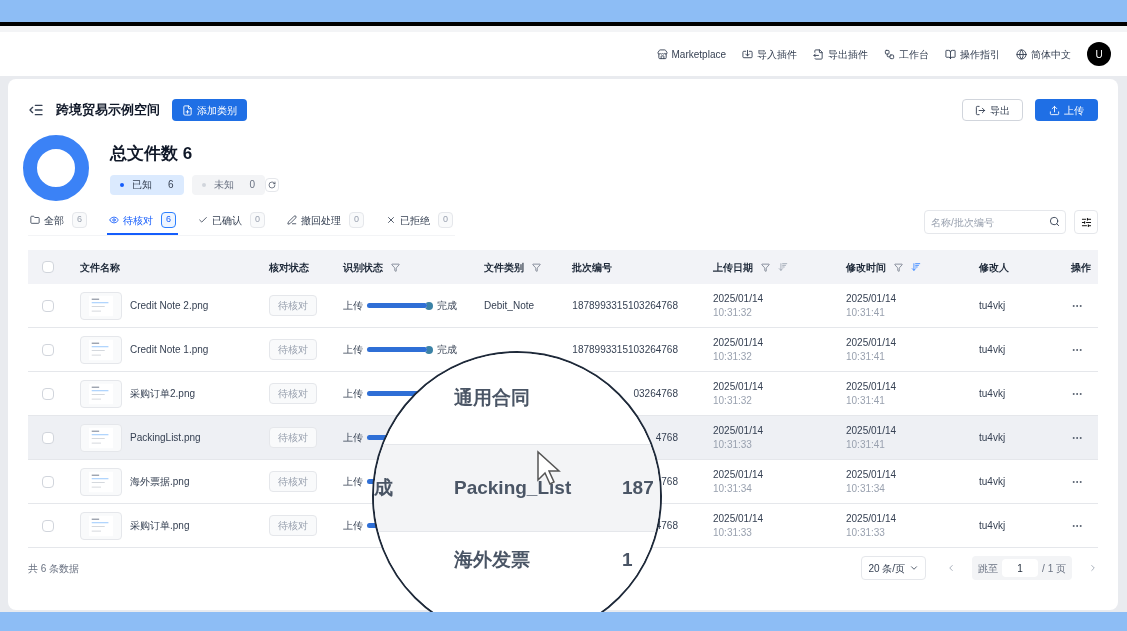 This screenshot has width=1127, height=631. What do you see at coordinates (866, 532) in the screenshot?
I see `modified-time: 10:31:33` at bounding box center [866, 532].